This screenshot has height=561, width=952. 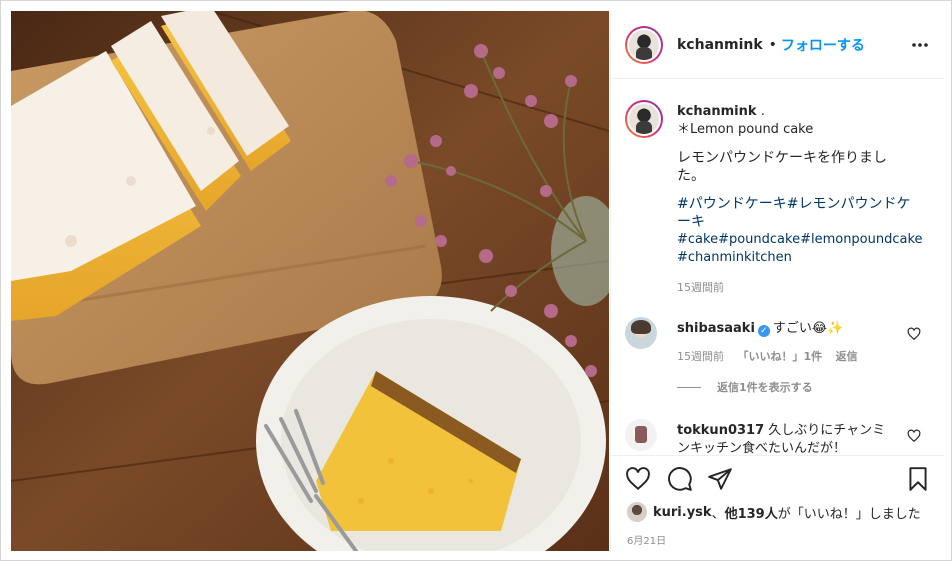 What do you see at coordinates (751, 512) in the screenshot?
I see `liked-others-link: 他139人` at bounding box center [751, 512].